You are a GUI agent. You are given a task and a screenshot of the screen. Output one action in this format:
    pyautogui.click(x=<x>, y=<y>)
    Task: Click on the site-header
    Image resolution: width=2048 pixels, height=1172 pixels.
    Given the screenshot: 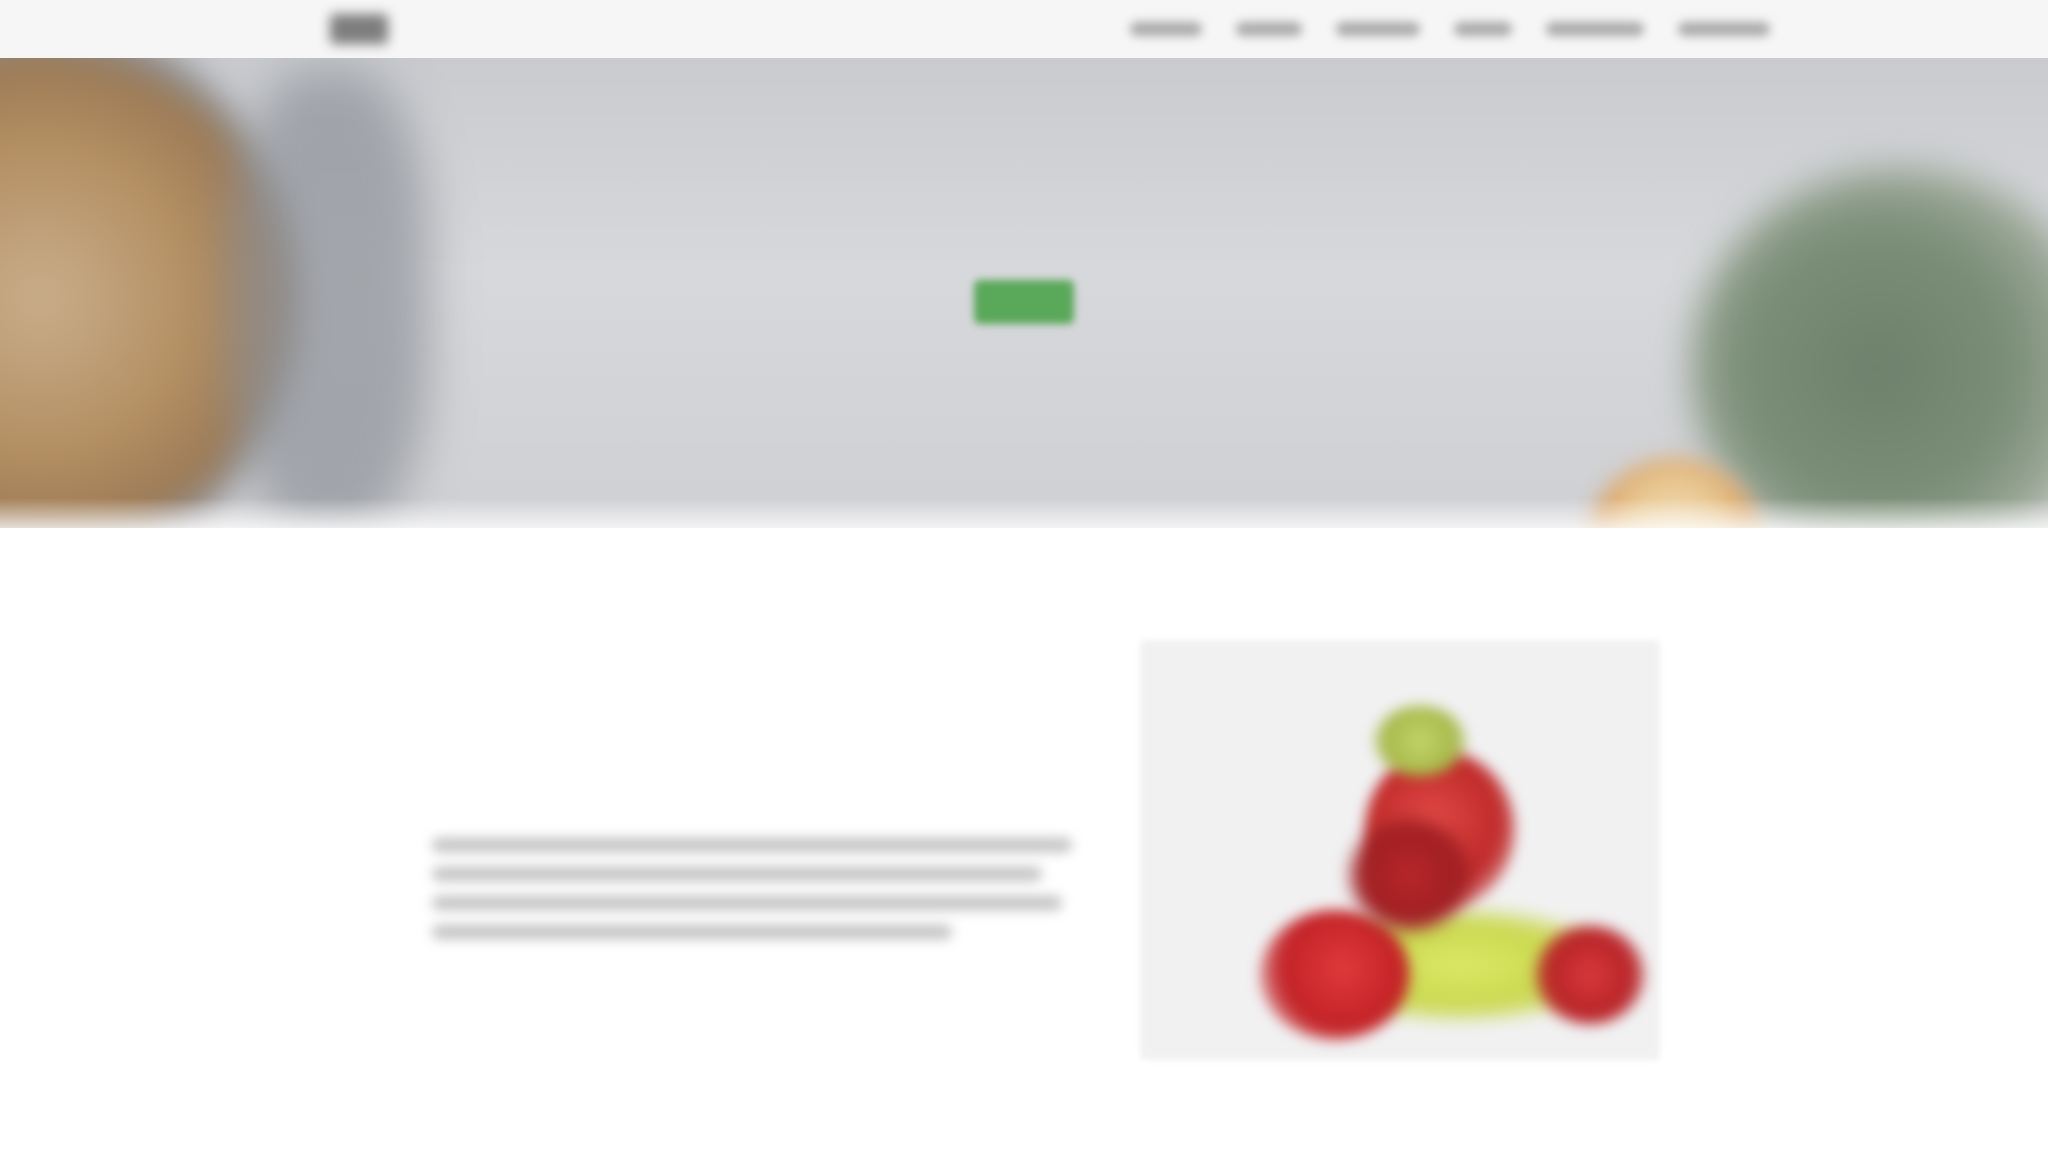 What is the action you would take?
    pyautogui.click(x=1024, y=29)
    